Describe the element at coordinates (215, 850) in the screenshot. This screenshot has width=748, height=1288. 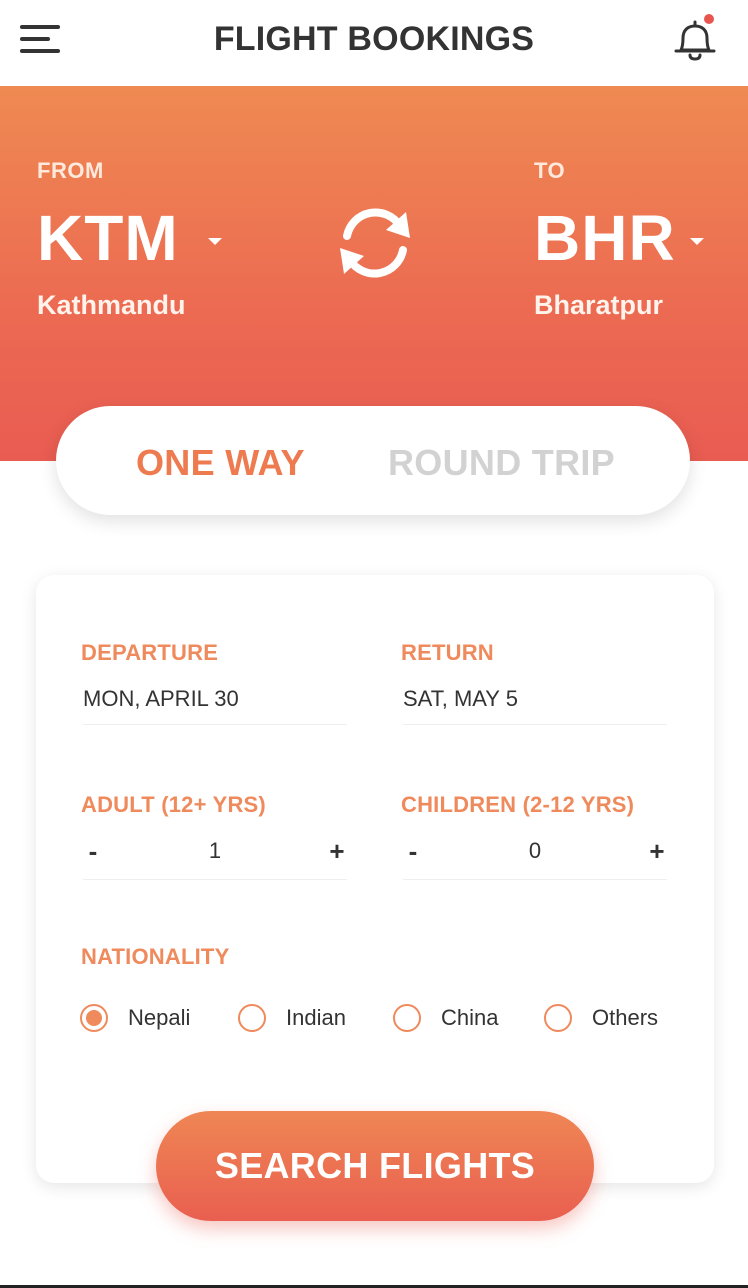
I see `adult-count: 1` at that location.